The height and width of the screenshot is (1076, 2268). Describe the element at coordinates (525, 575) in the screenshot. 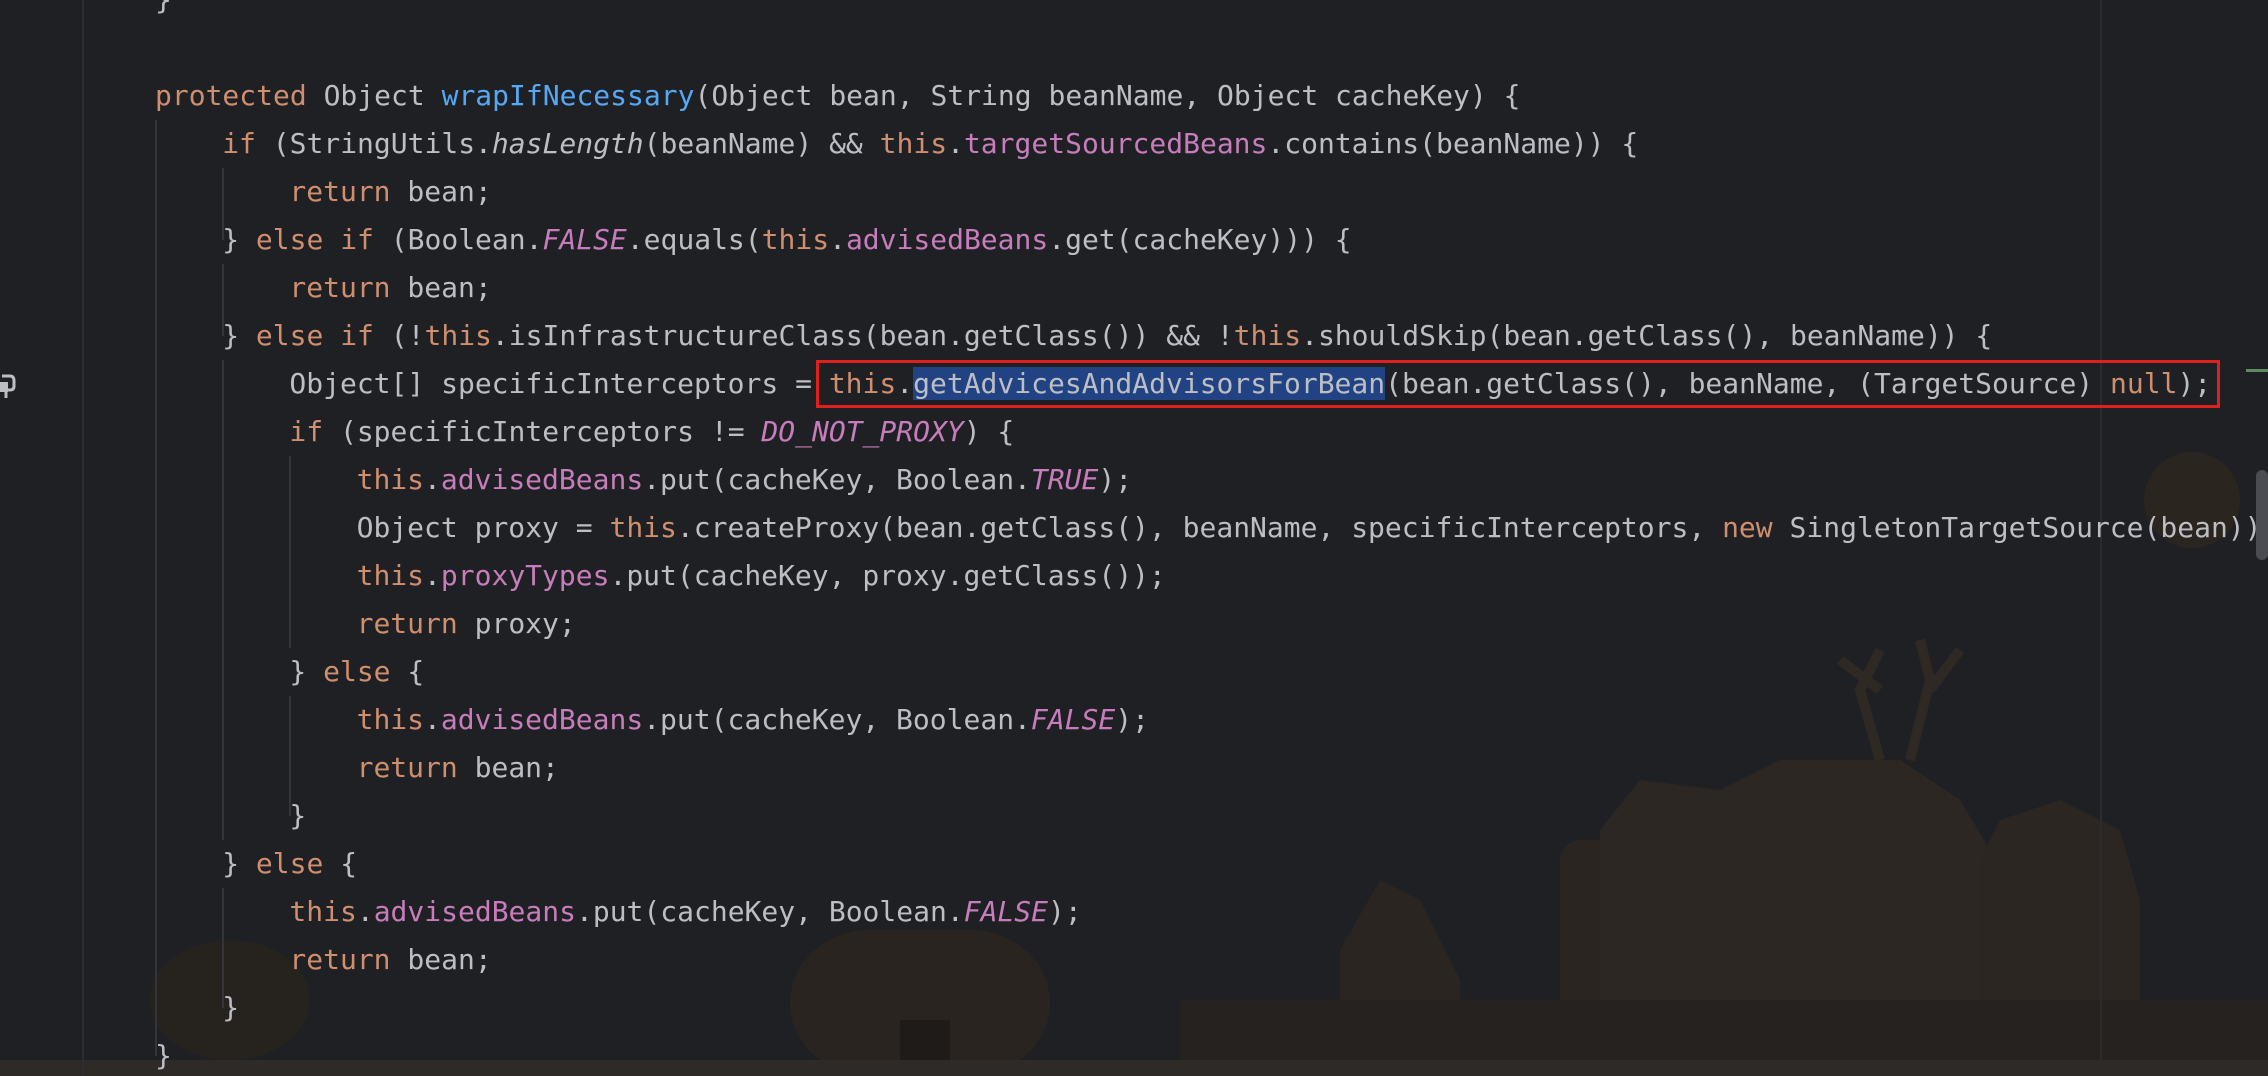

I see `code-token: proxyTypes` at that location.